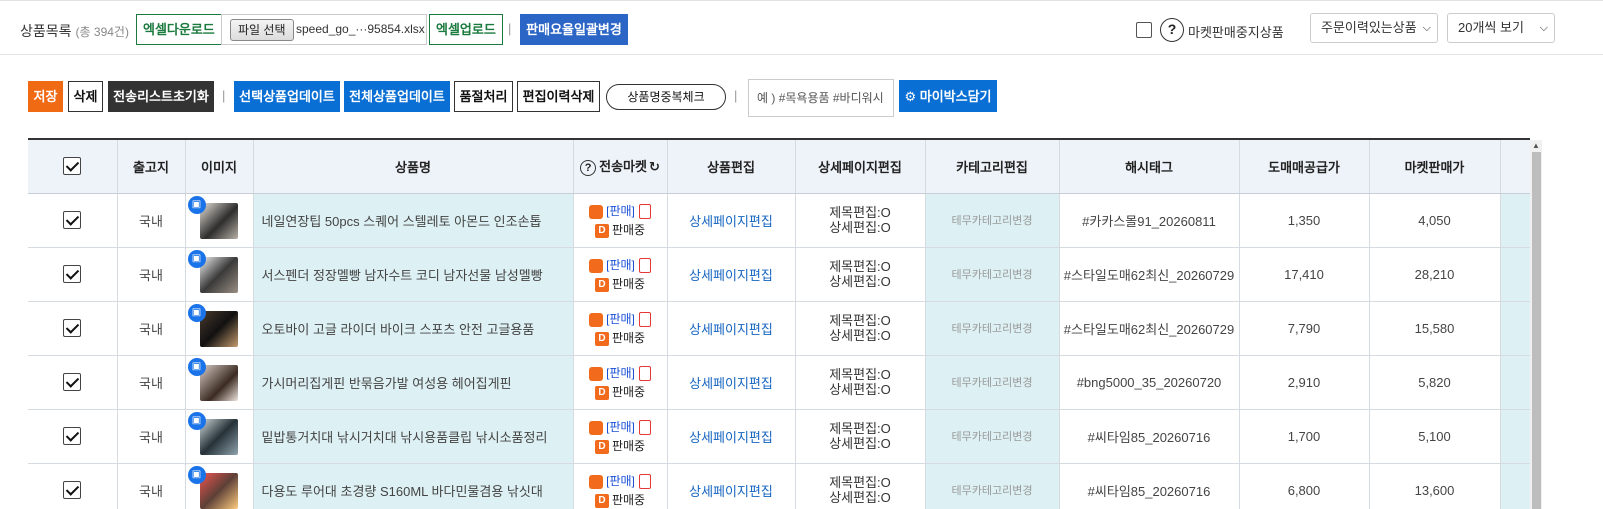 The height and width of the screenshot is (509, 1603). Describe the element at coordinates (219, 274) in the screenshot. I see `image-cell: ▣` at that location.